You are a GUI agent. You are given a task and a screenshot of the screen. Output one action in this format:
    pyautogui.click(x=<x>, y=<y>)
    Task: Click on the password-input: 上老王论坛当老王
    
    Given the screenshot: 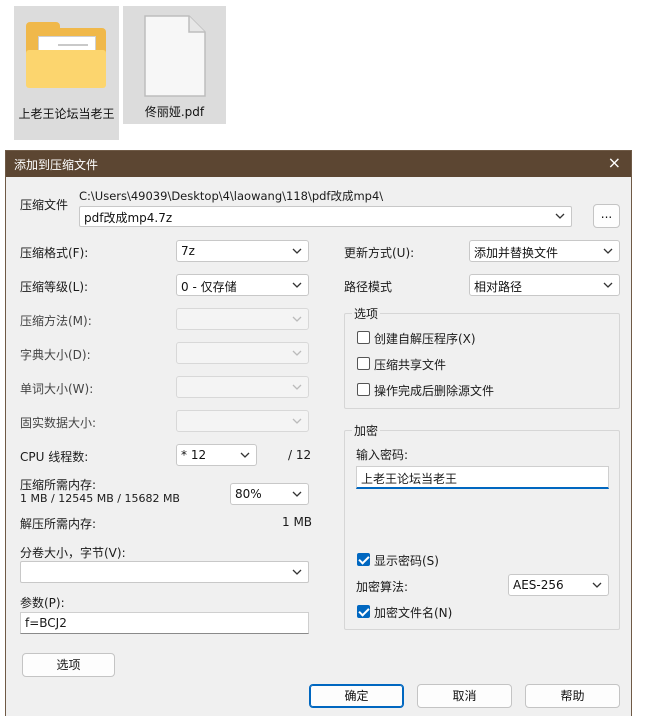 What is the action you would take?
    pyautogui.click(x=482, y=477)
    